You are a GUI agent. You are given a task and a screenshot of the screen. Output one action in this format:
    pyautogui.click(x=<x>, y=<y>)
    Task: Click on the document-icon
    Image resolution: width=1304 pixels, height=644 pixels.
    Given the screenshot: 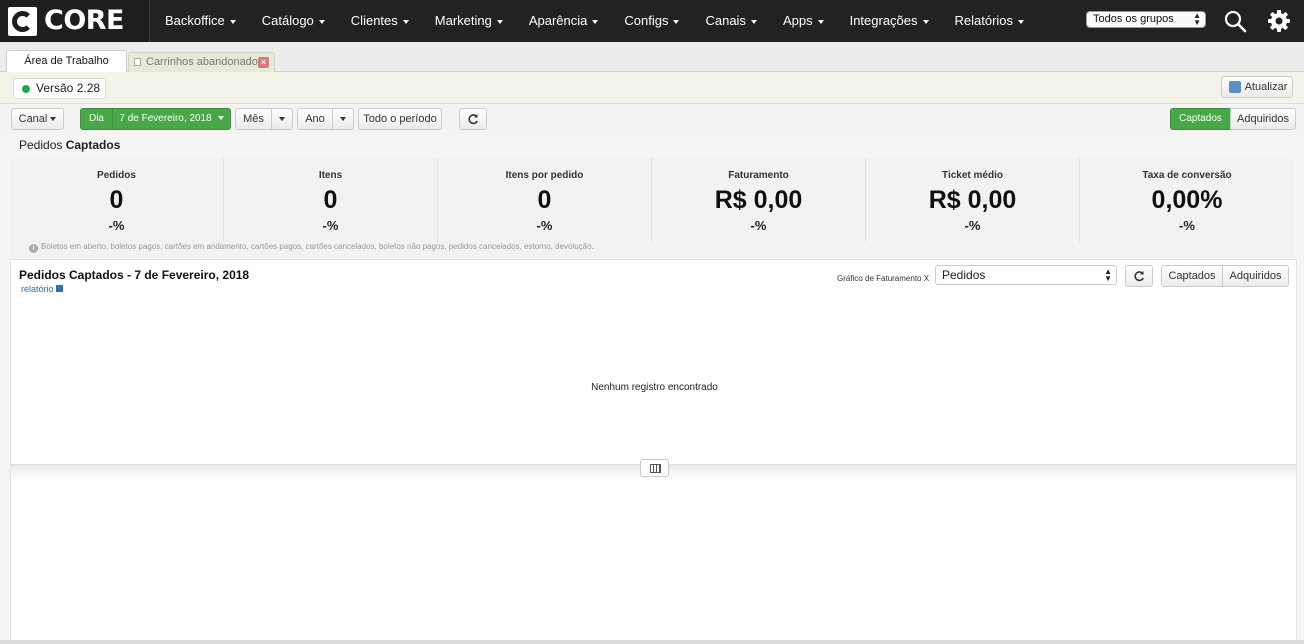 What is the action you would take?
    pyautogui.click(x=137, y=62)
    